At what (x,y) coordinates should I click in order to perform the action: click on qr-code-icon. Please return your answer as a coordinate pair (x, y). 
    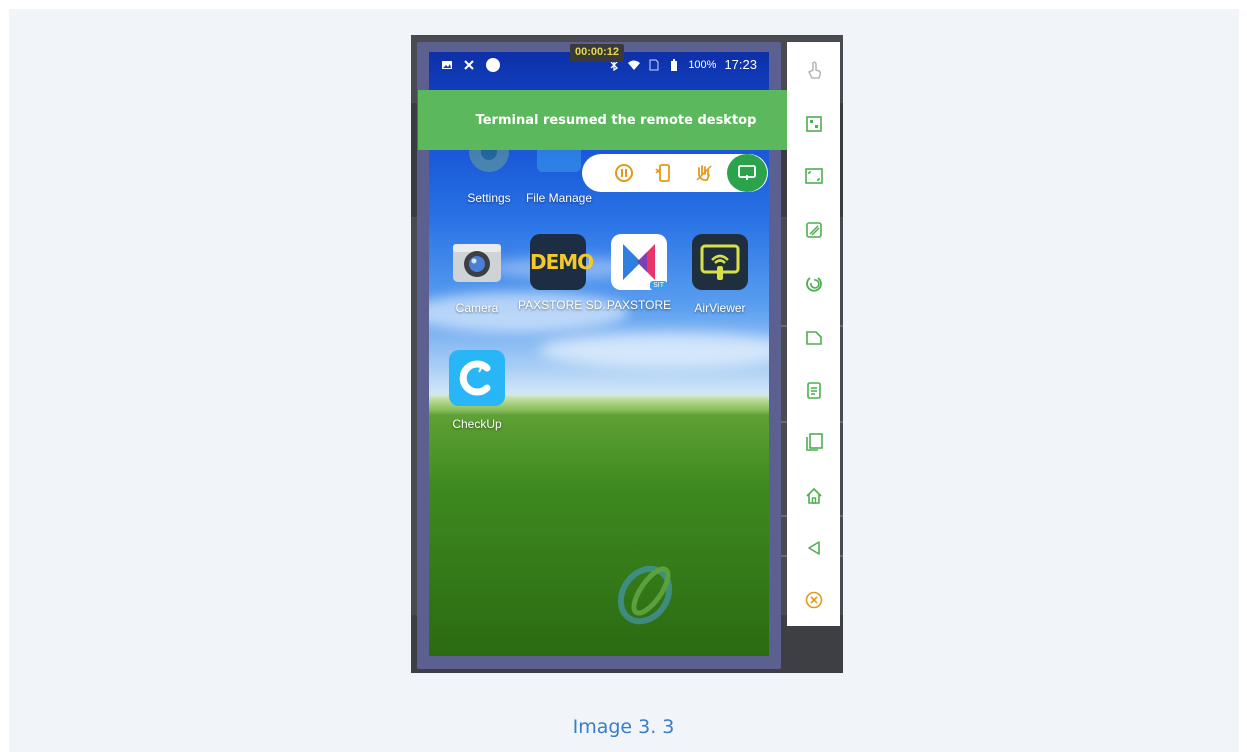
    Looking at the image, I should click on (814, 124).